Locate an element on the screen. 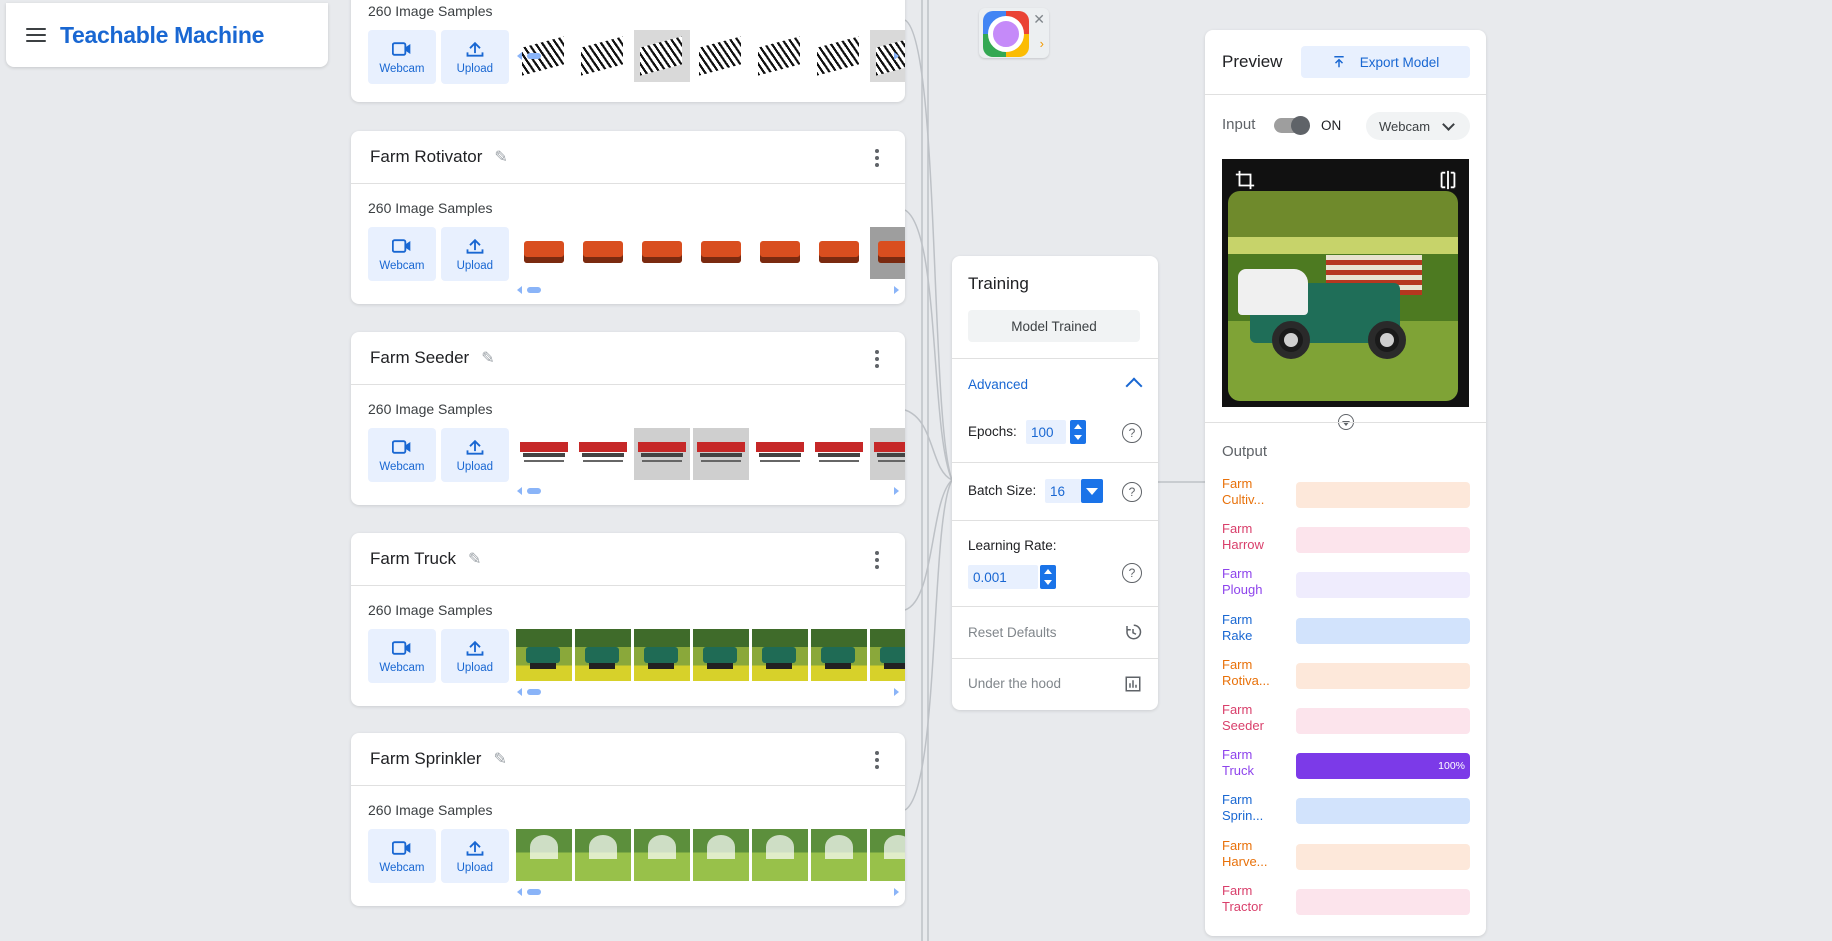 The image size is (1832, 941). webcam-frame is located at coordinates (1343, 296).